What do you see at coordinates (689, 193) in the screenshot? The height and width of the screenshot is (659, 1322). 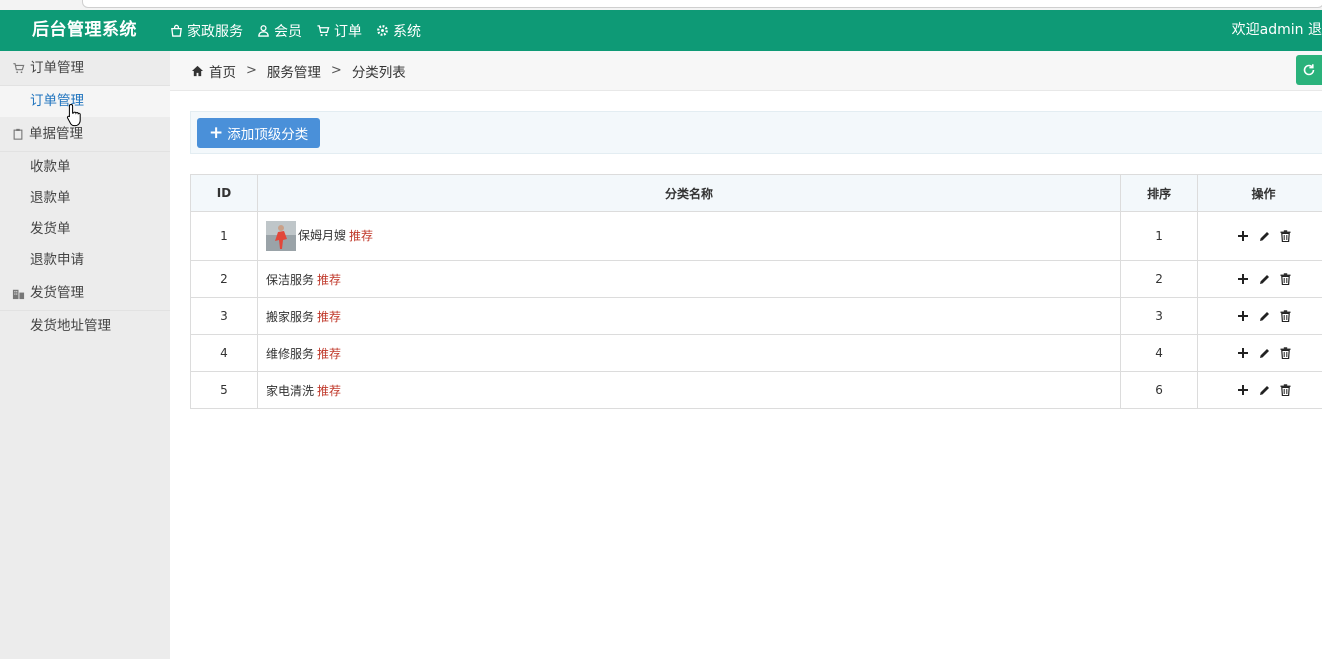 I see `column-header-name: 分类名称` at bounding box center [689, 193].